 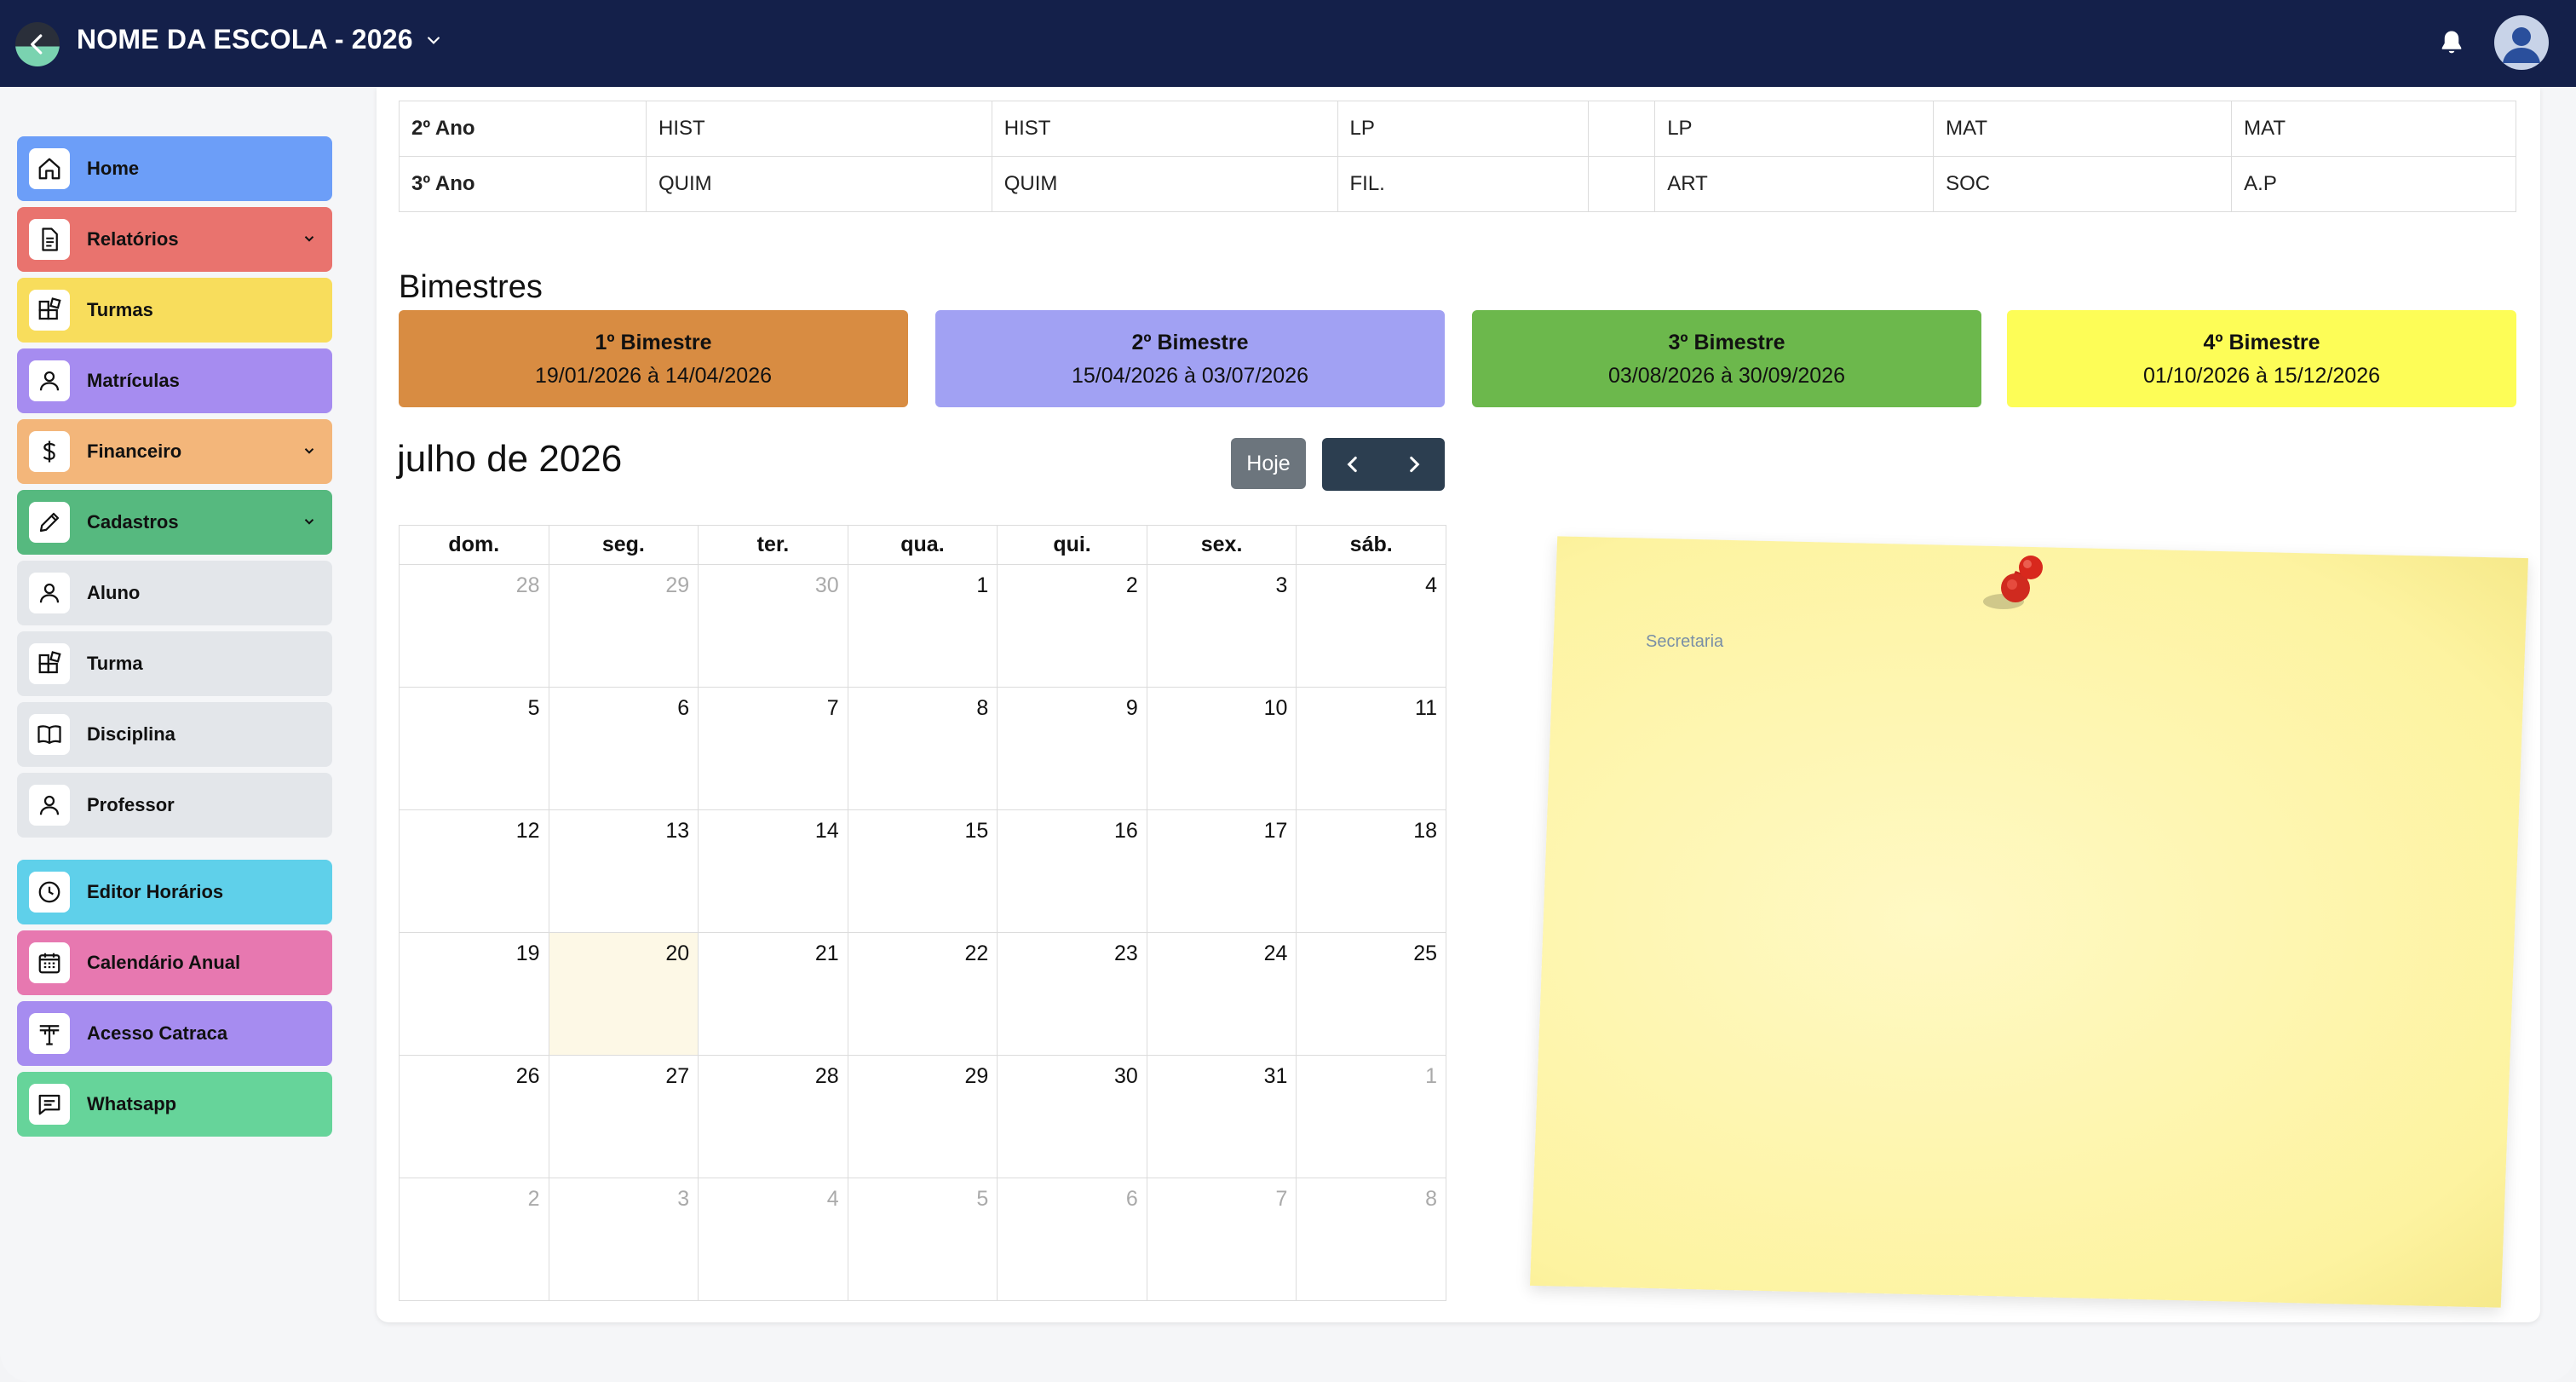 I want to click on back-arrow-icon, so click(x=37, y=44).